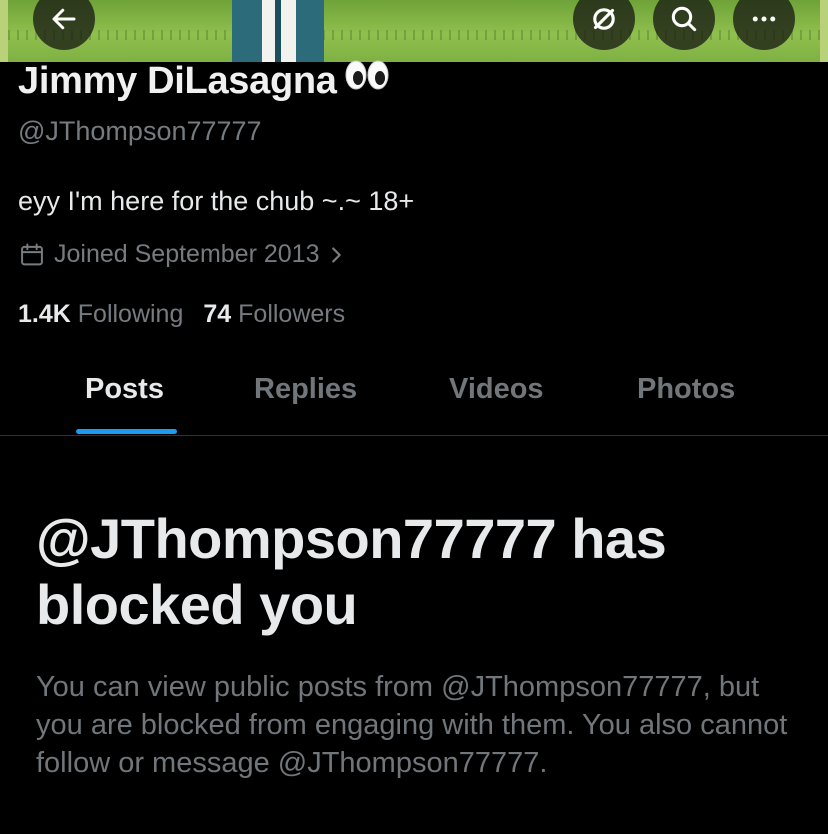  I want to click on banner-tie, so click(278, 31).